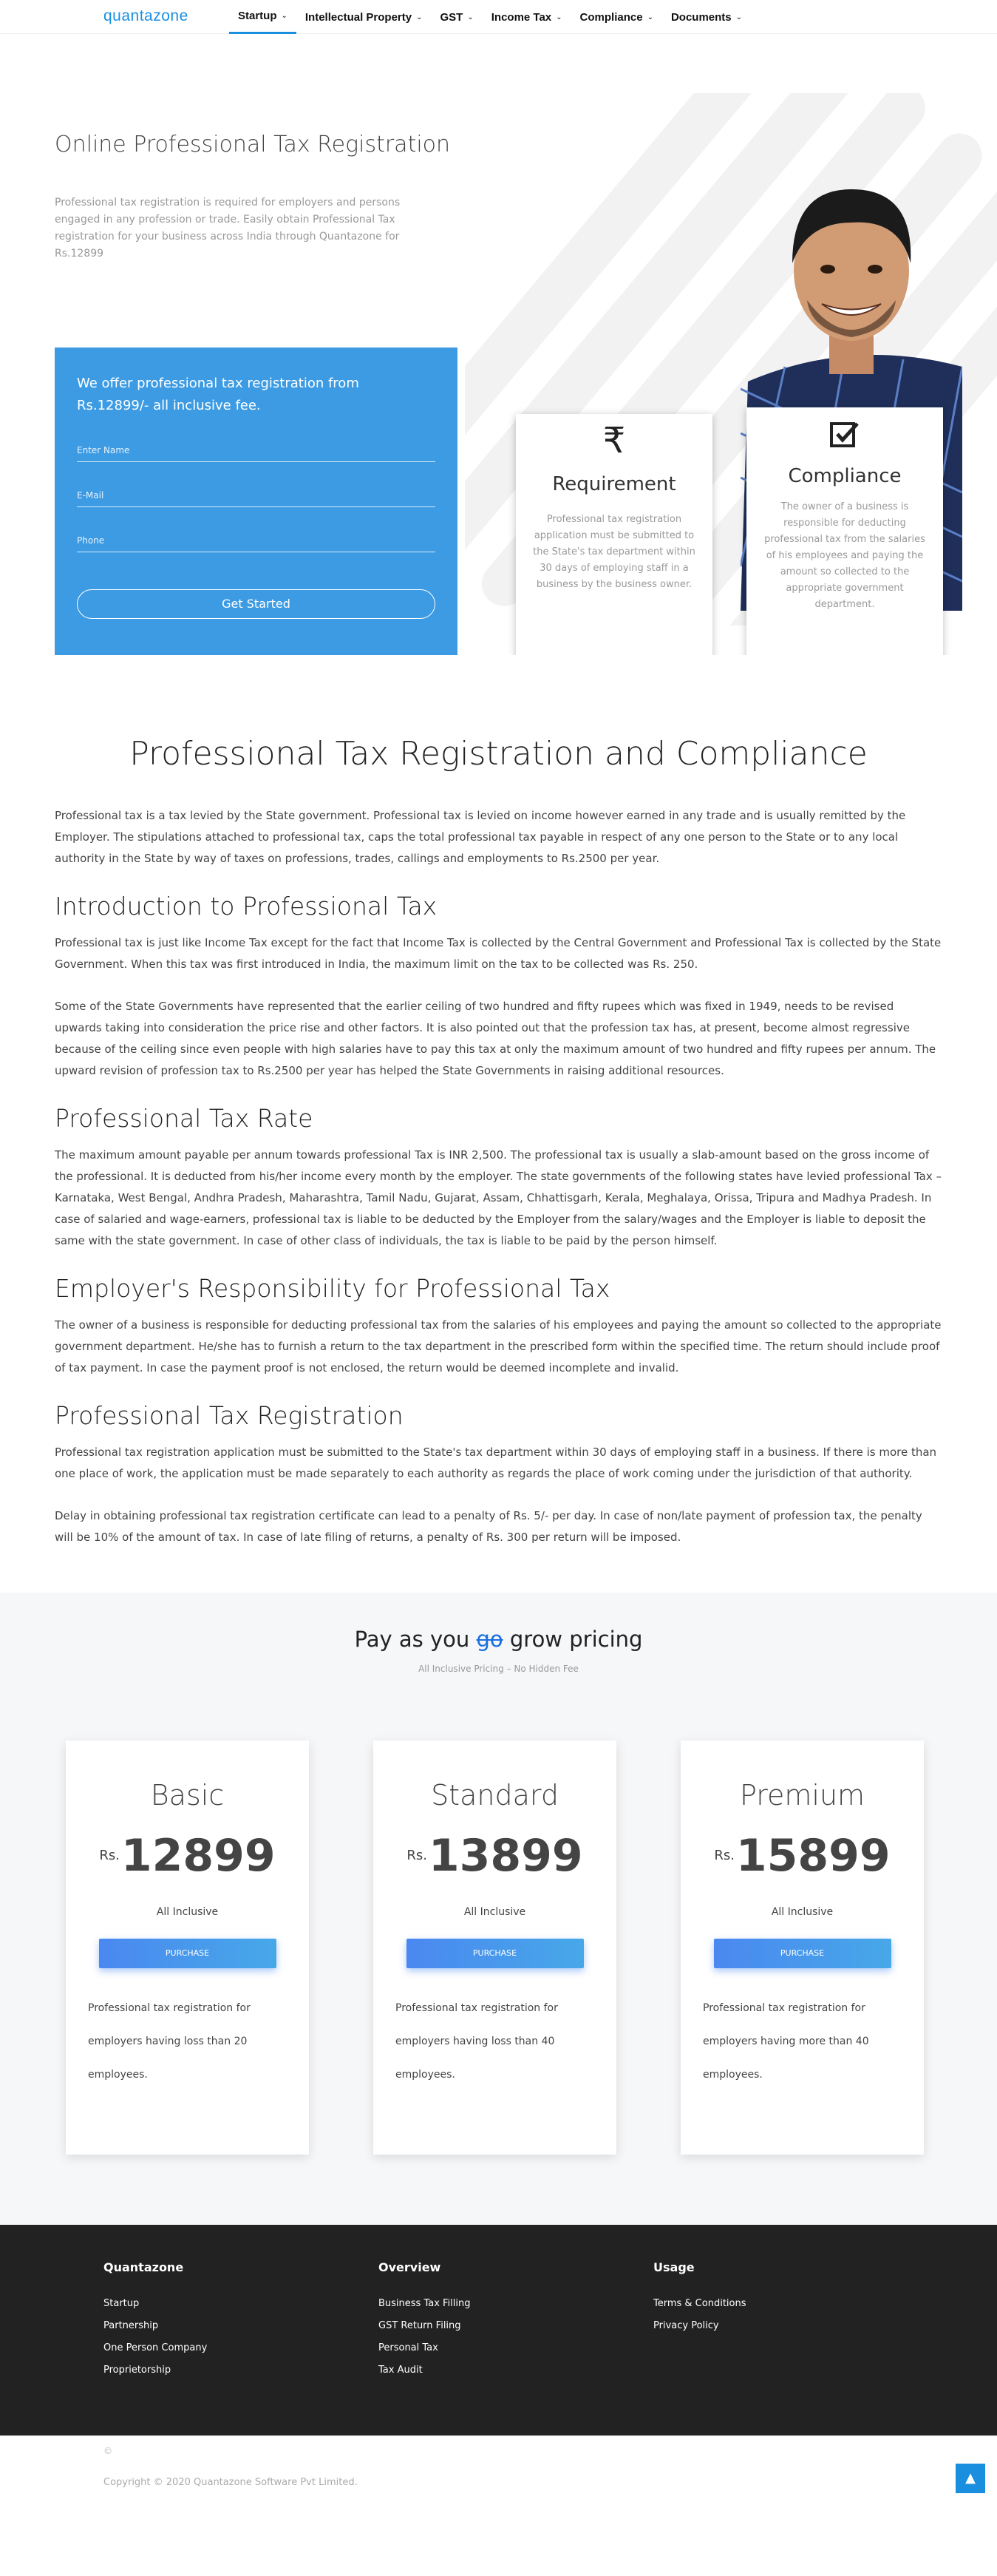 This screenshot has width=997, height=2576. What do you see at coordinates (573, 1639) in the screenshot?
I see `pricing-title-post: grow pricing` at bounding box center [573, 1639].